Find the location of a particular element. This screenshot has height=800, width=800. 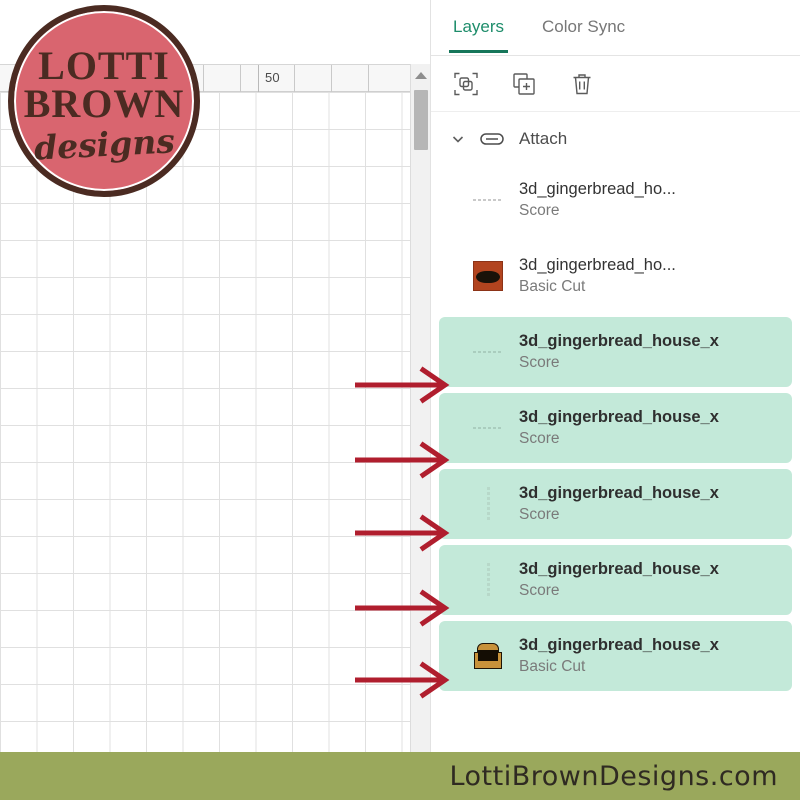

layer-text: 3d_gingerbread_ho... Basic Cut is located at coordinates (597, 276).